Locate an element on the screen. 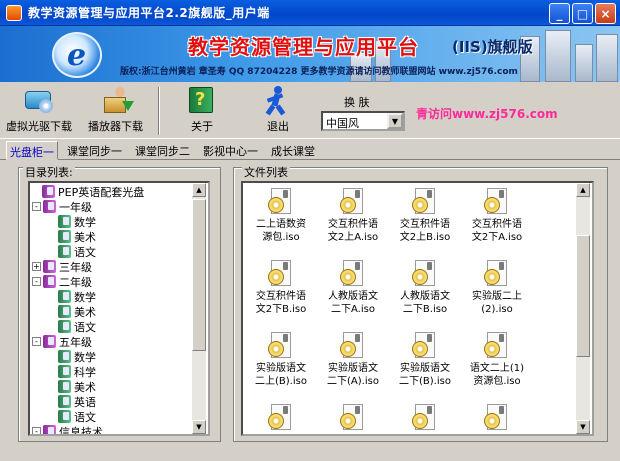 Image resolution: width=620 pixels, height=461 pixels. tab-5: 成长课堂 is located at coordinates (293, 150).